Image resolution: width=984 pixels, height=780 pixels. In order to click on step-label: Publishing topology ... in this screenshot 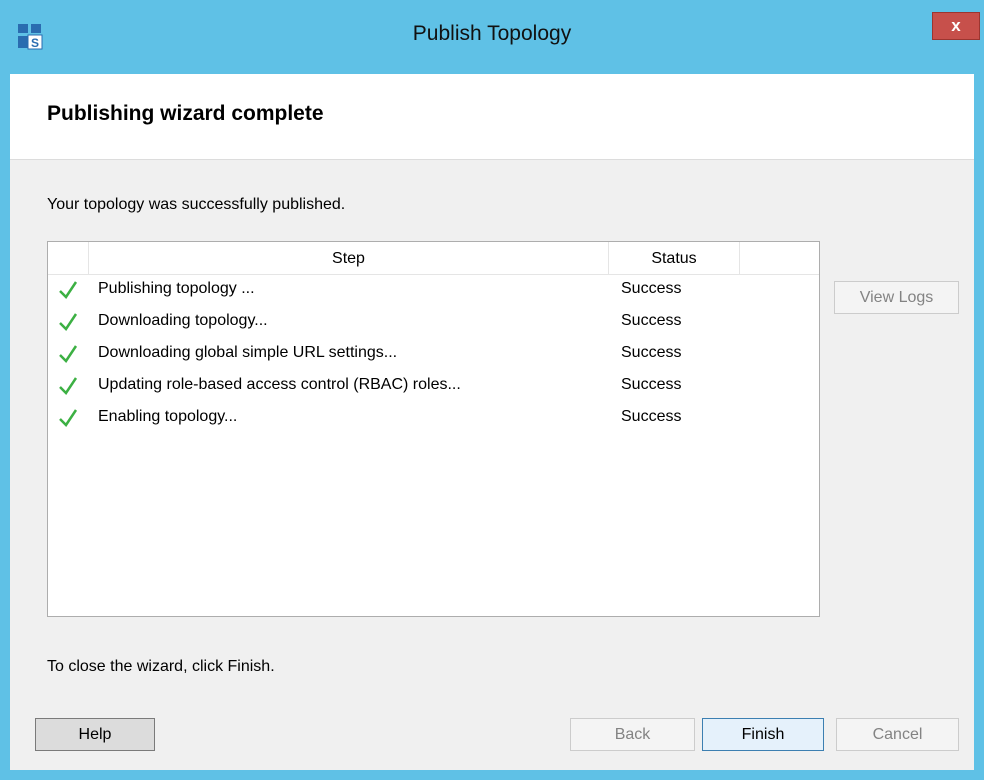, I will do `click(176, 288)`.